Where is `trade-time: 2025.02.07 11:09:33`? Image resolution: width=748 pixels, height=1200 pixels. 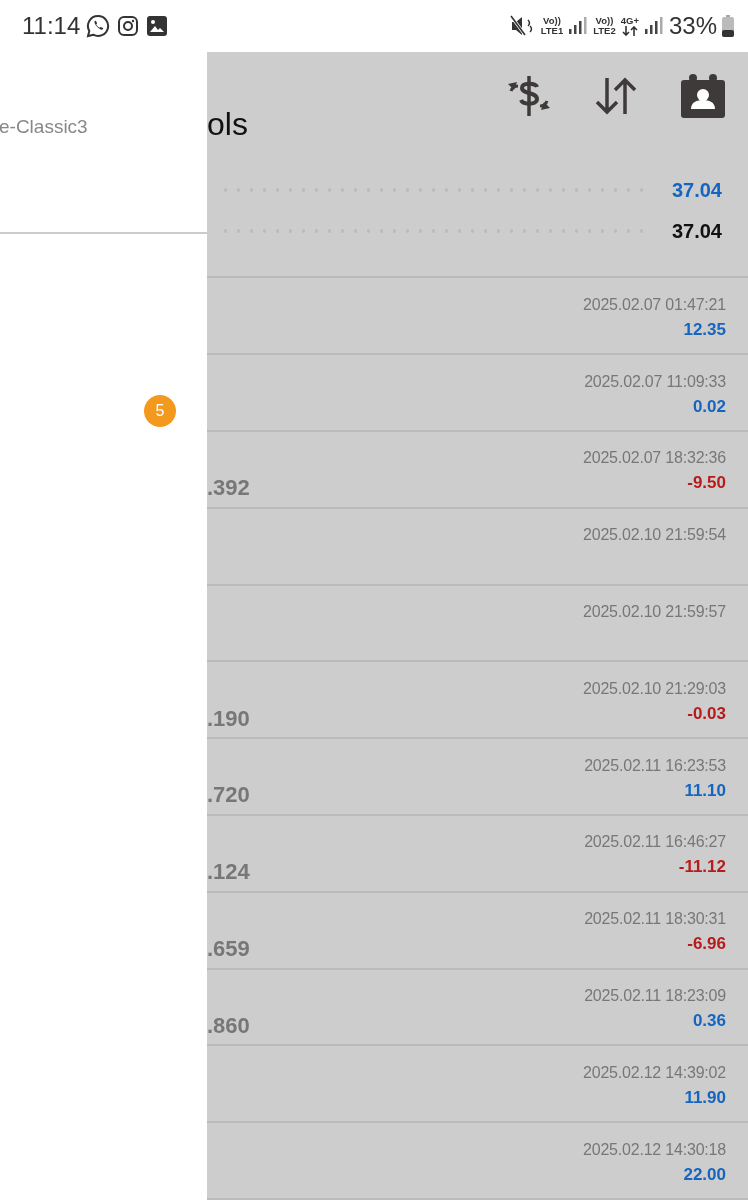 trade-time: 2025.02.07 11:09:33 is located at coordinates (655, 382).